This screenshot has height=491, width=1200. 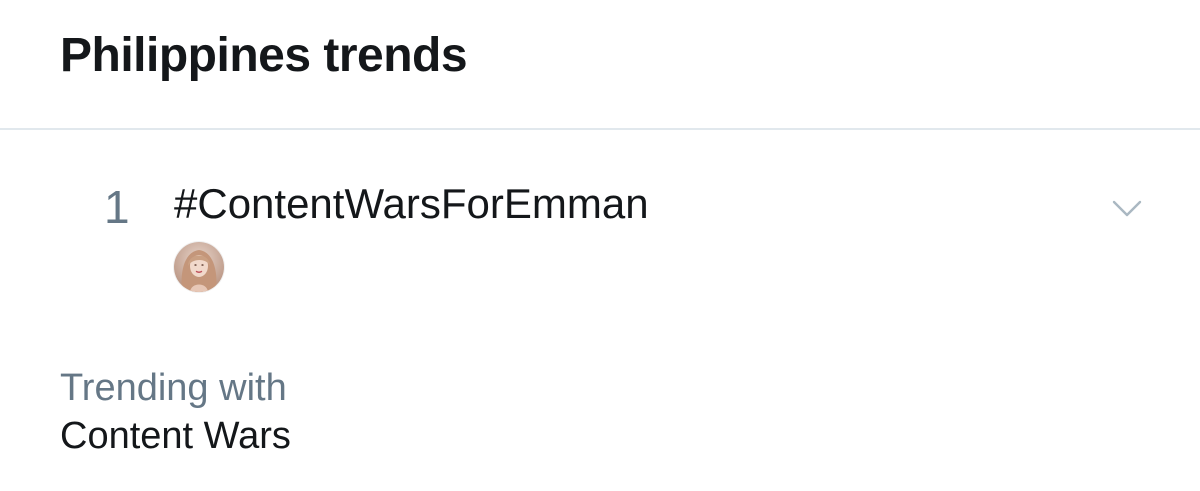 What do you see at coordinates (411, 203) in the screenshot?
I see `trend-name: #ContentWarsForEmman` at bounding box center [411, 203].